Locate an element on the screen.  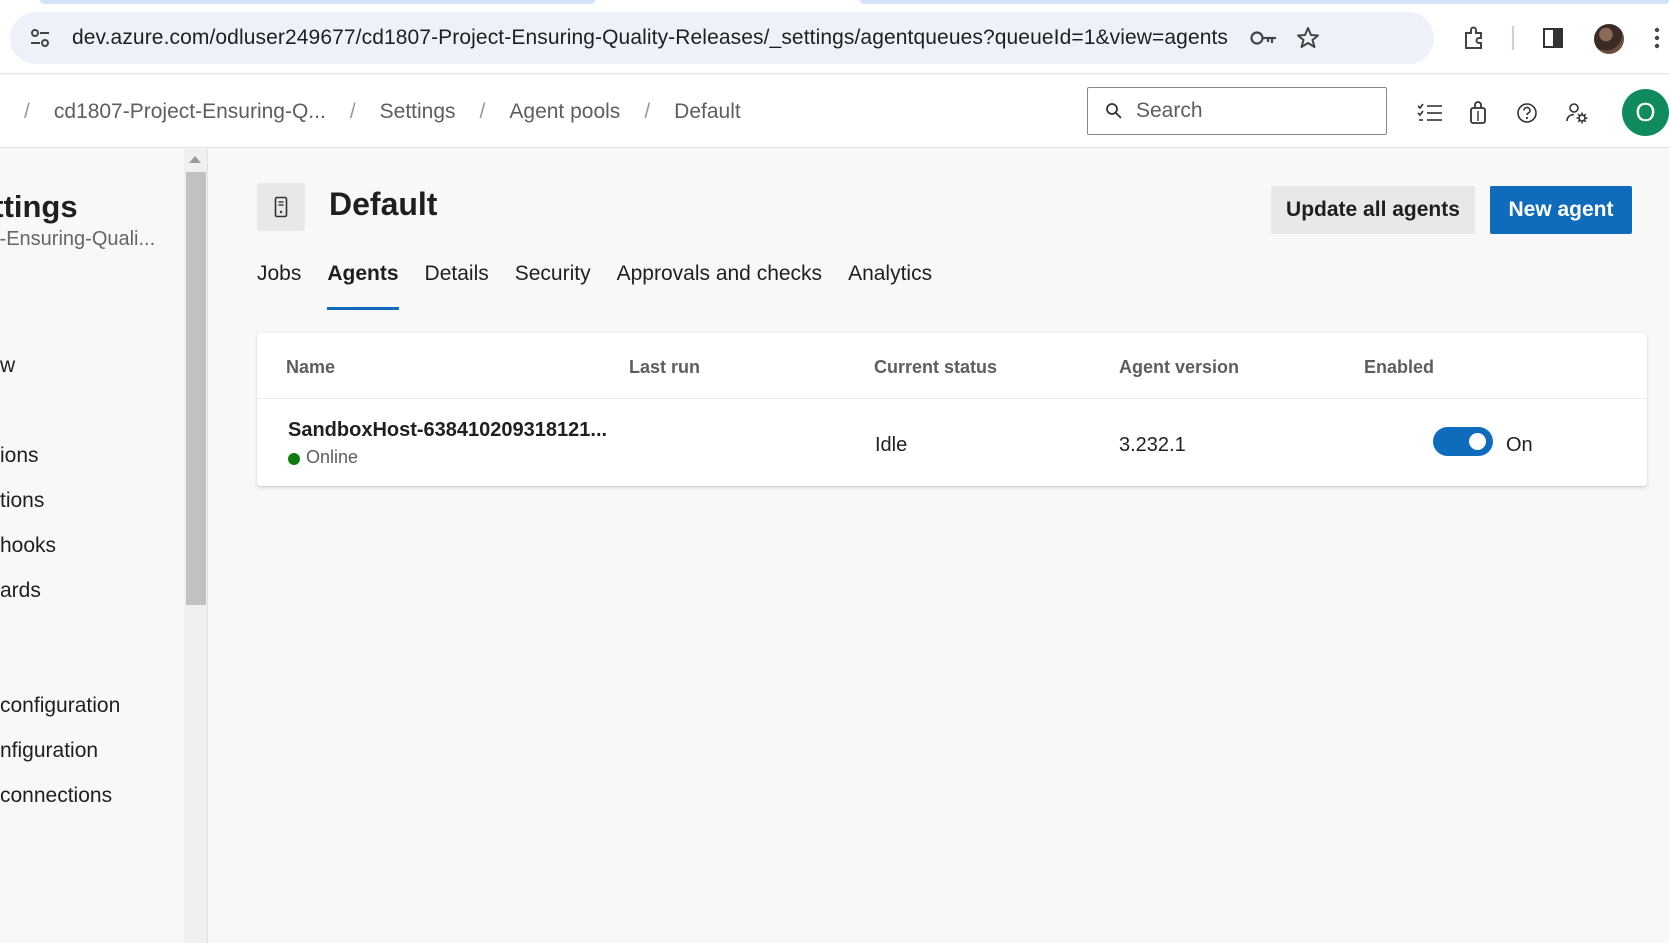
site-info-icon is located at coordinates (40, 38).